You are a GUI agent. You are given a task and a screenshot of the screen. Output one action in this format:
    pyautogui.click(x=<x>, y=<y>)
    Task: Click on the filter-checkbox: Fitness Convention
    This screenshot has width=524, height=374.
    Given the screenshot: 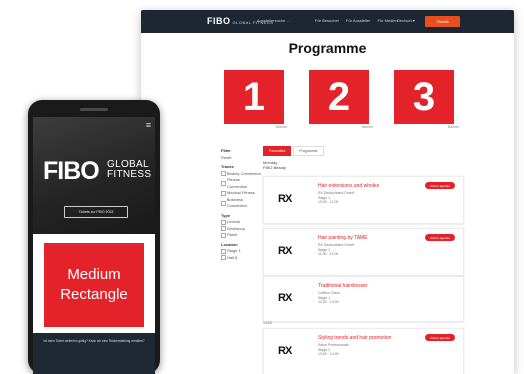 What is the action you would take?
    pyautogui.click(x=241, y=183)
    